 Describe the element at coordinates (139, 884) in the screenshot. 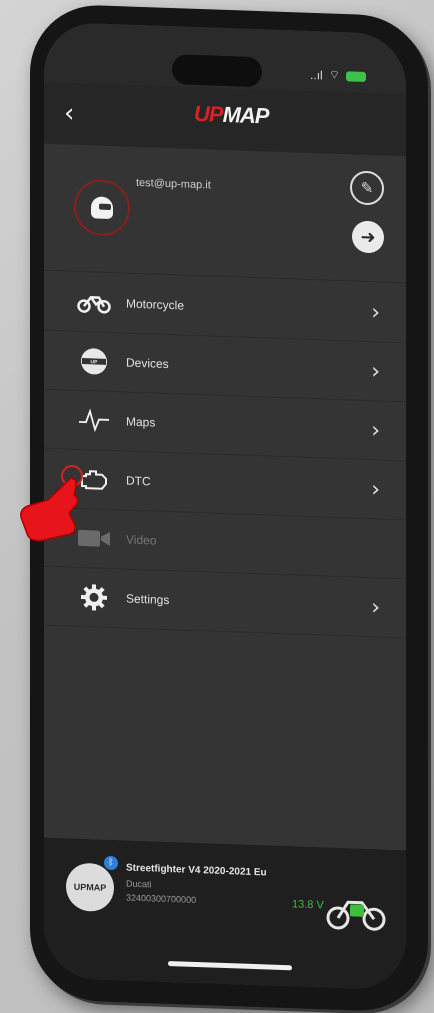

I see `vehicle-brand: Ducati` at that location.